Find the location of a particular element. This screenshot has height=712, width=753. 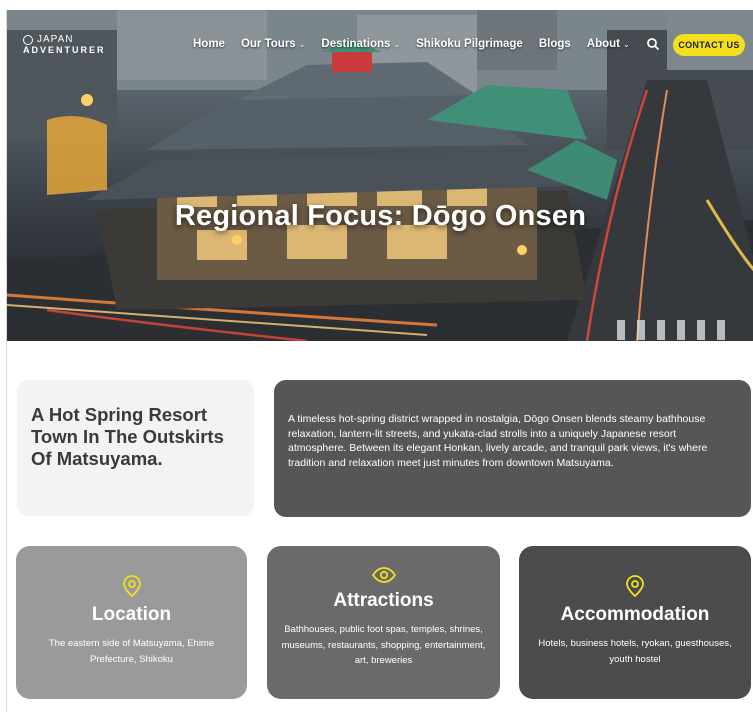

nav-destinations-label: Destinations is located at coordinates (356, 44).